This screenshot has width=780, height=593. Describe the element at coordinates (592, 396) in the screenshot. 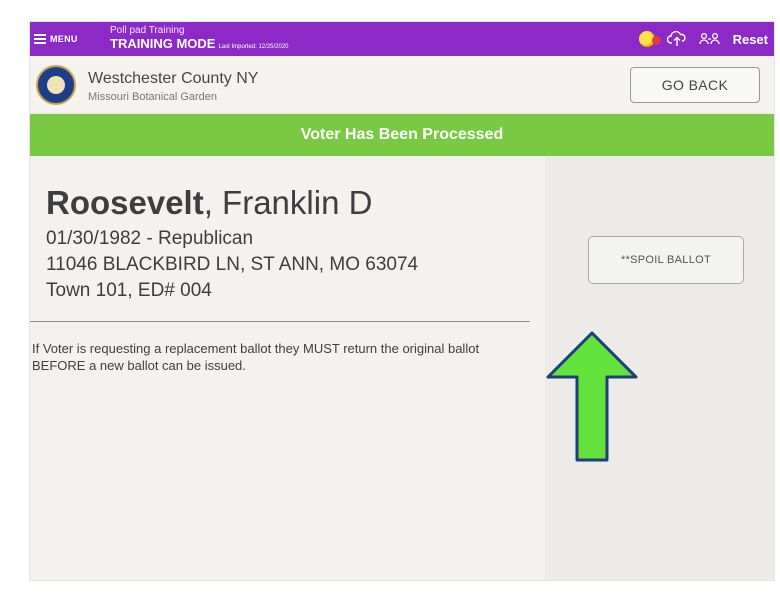

I see `arrow-up-icon` at that location.